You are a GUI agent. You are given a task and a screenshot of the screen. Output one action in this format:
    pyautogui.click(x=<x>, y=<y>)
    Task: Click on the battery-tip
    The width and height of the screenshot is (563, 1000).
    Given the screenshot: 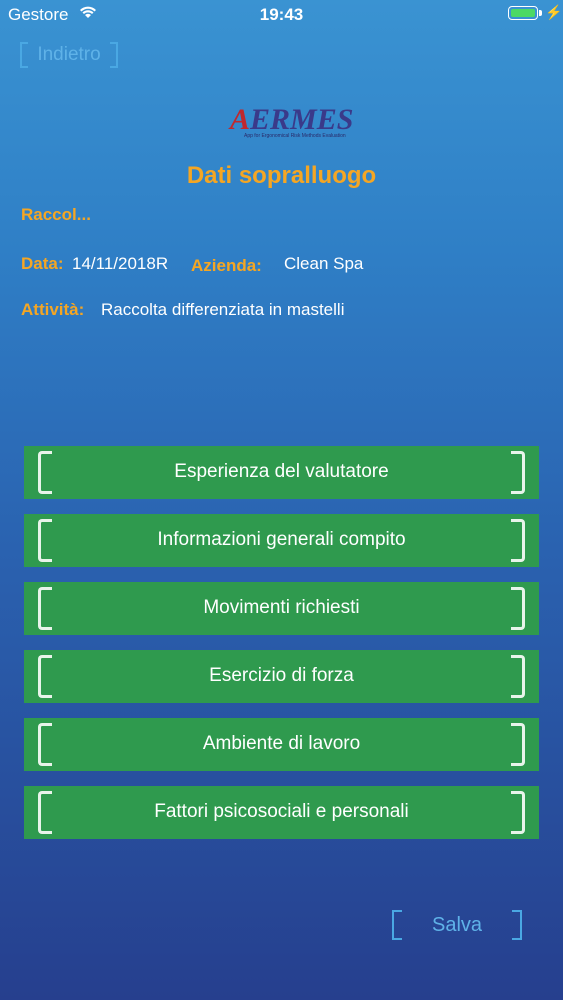 What is the action you would take?
    pyautogui.click(x=540, y=13)
    